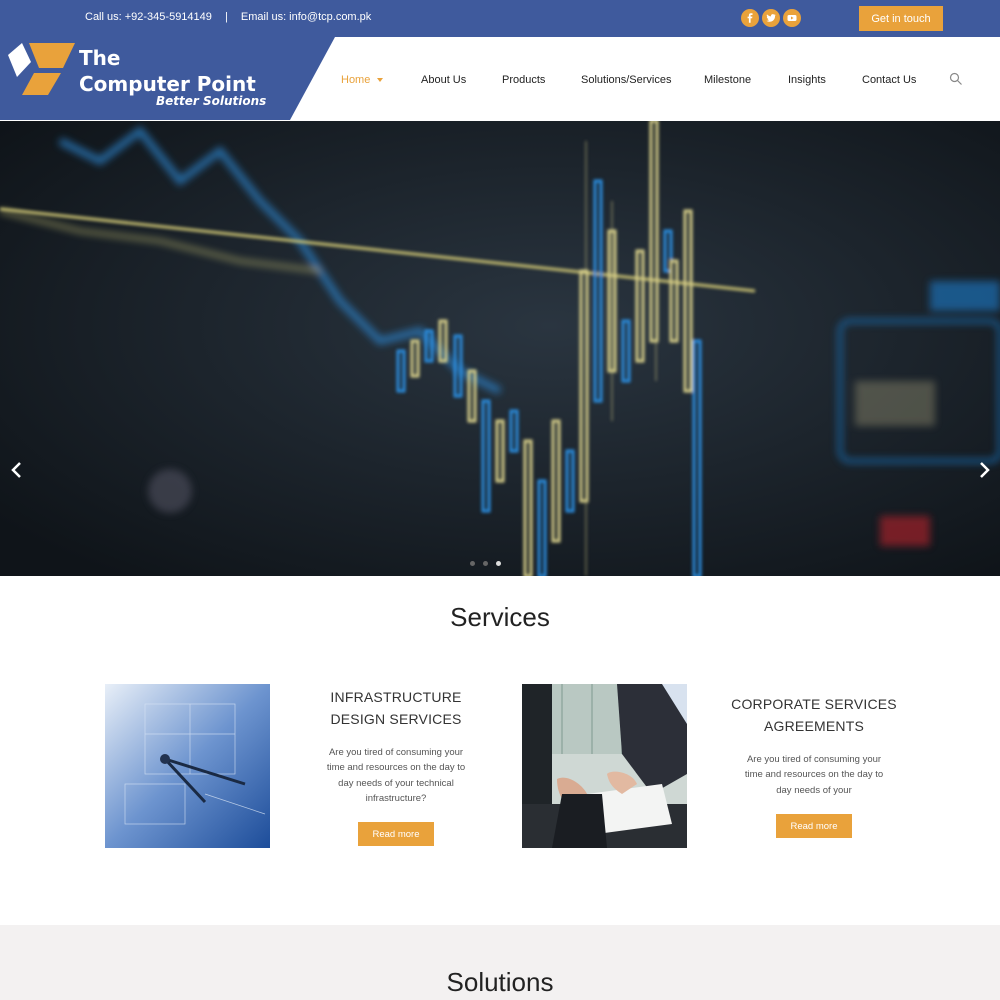  I want to click on slider-dots, so click(485, 563).